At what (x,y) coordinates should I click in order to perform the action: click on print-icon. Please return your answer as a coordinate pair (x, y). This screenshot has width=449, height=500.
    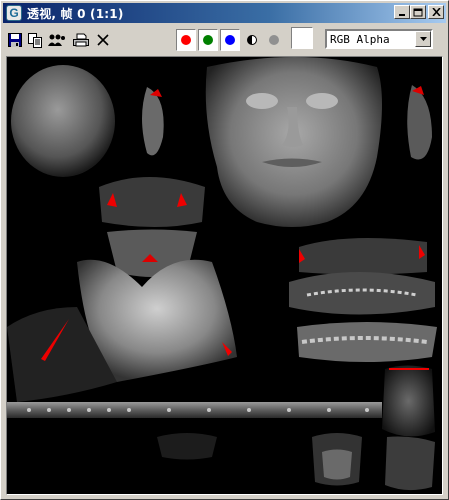
    Looking at the image, I should click on (81, 40).